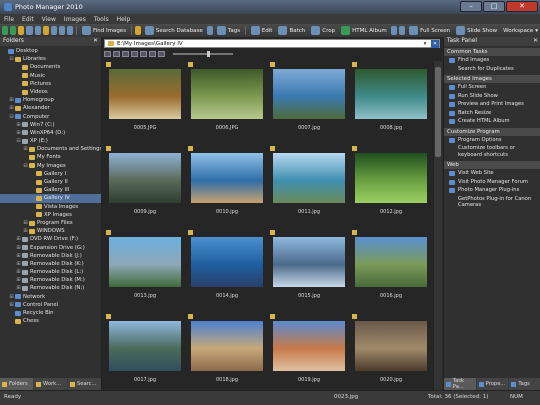 This screenshot has width=540, height=405. What do you see at coordinates (364, 30) in the screenshot?
I see `html-album-button: HTML Album` at bounding box center [364, 30].